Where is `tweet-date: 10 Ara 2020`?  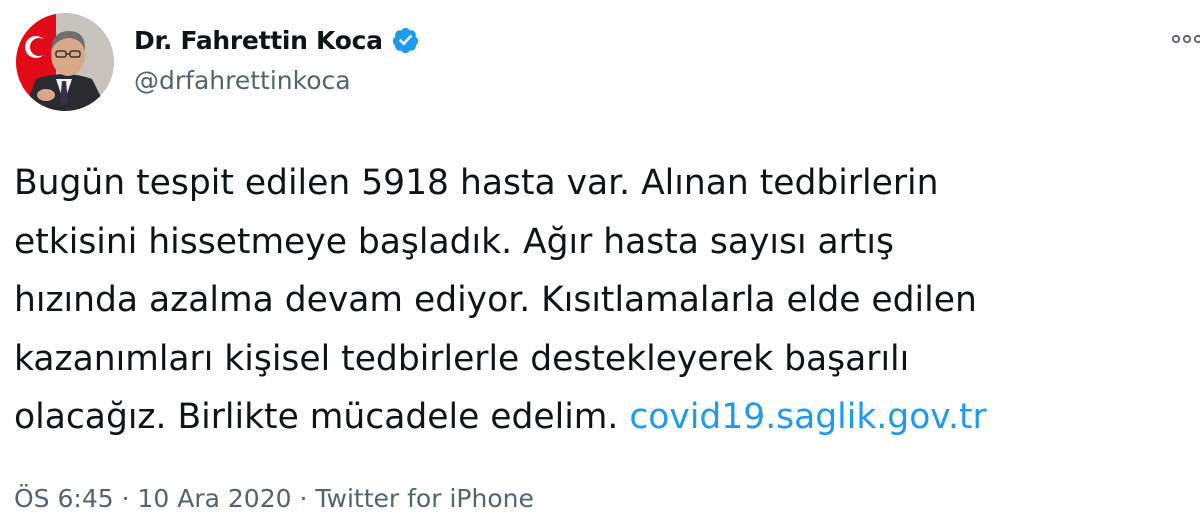 tweet-date: 10 Ara 2020 is located at coordinates (215, 498).